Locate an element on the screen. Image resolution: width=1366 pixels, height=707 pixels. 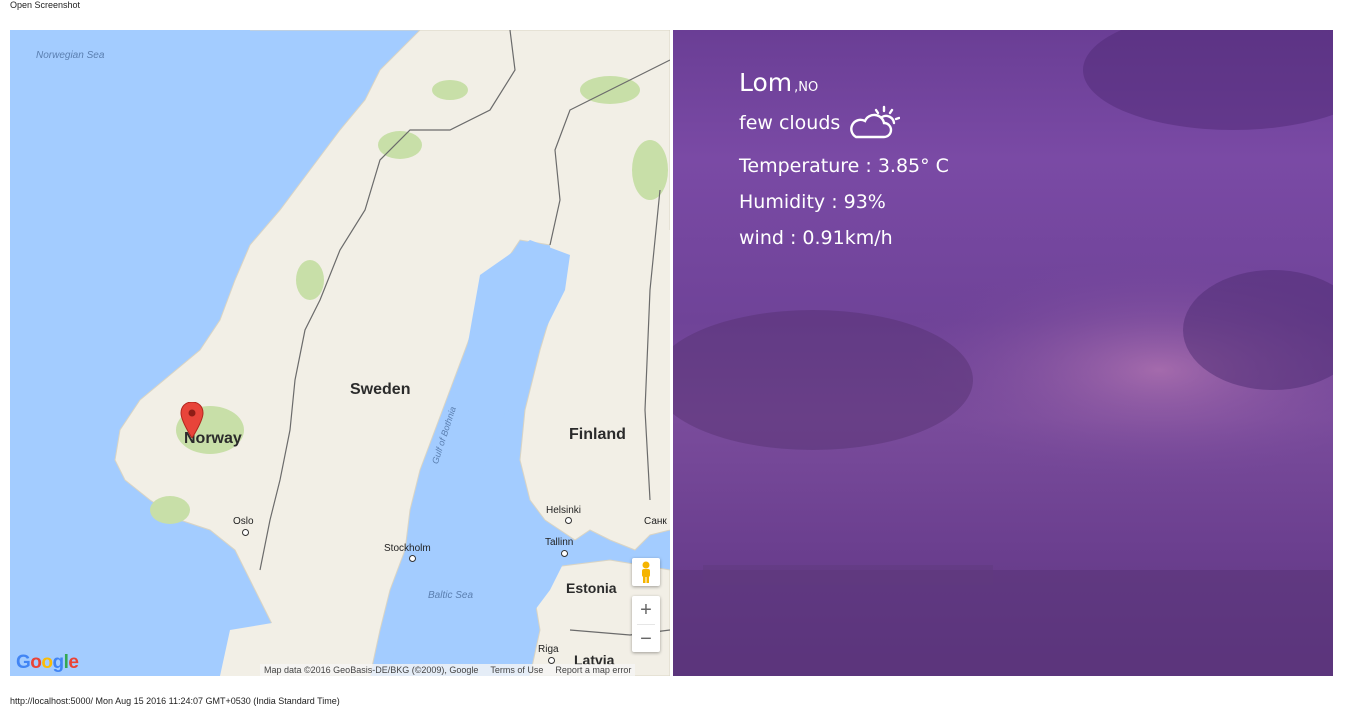
city-dot-tallinn is located at coordinates (564, 553).